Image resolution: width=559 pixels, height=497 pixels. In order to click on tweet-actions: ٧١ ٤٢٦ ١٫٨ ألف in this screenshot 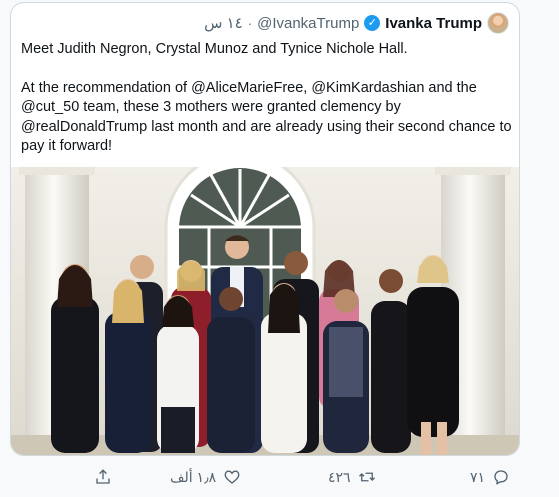, I will do `click(279, 477)`.